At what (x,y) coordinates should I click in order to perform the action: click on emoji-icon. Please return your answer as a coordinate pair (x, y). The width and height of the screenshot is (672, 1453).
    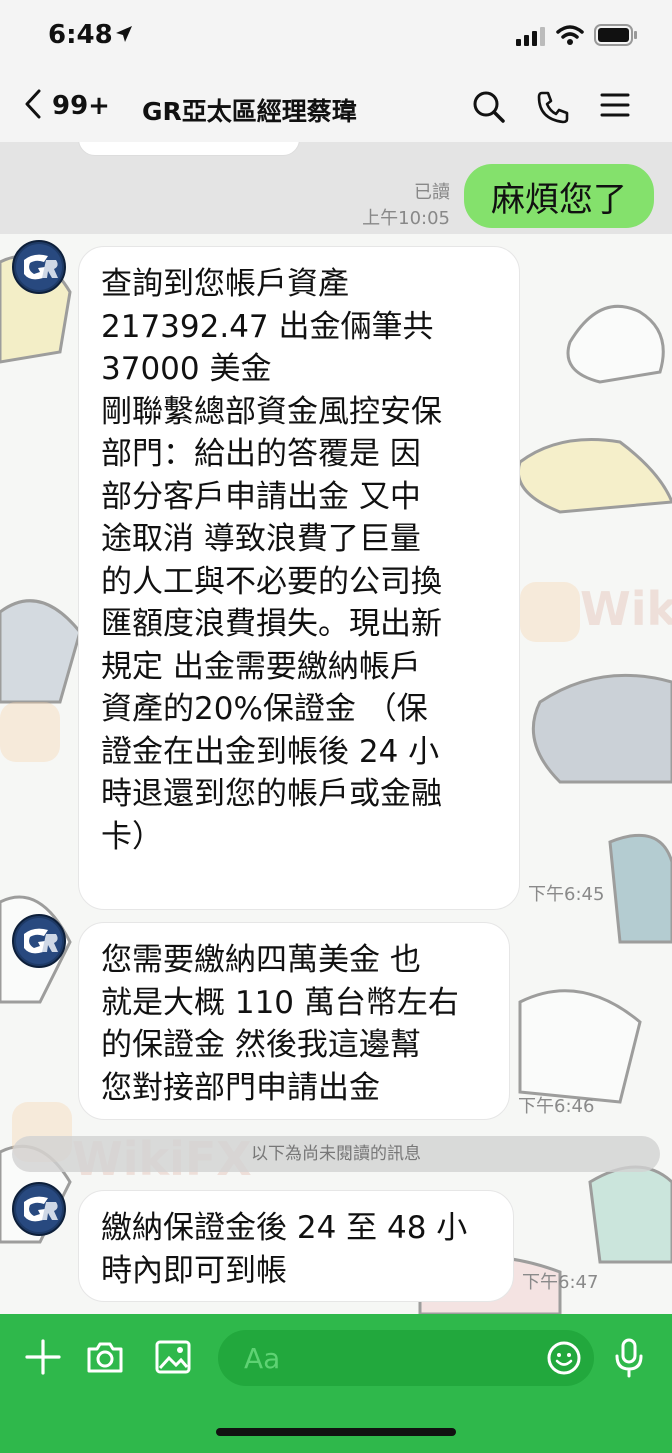
    Looking at the image, I should click on (564, 1360).